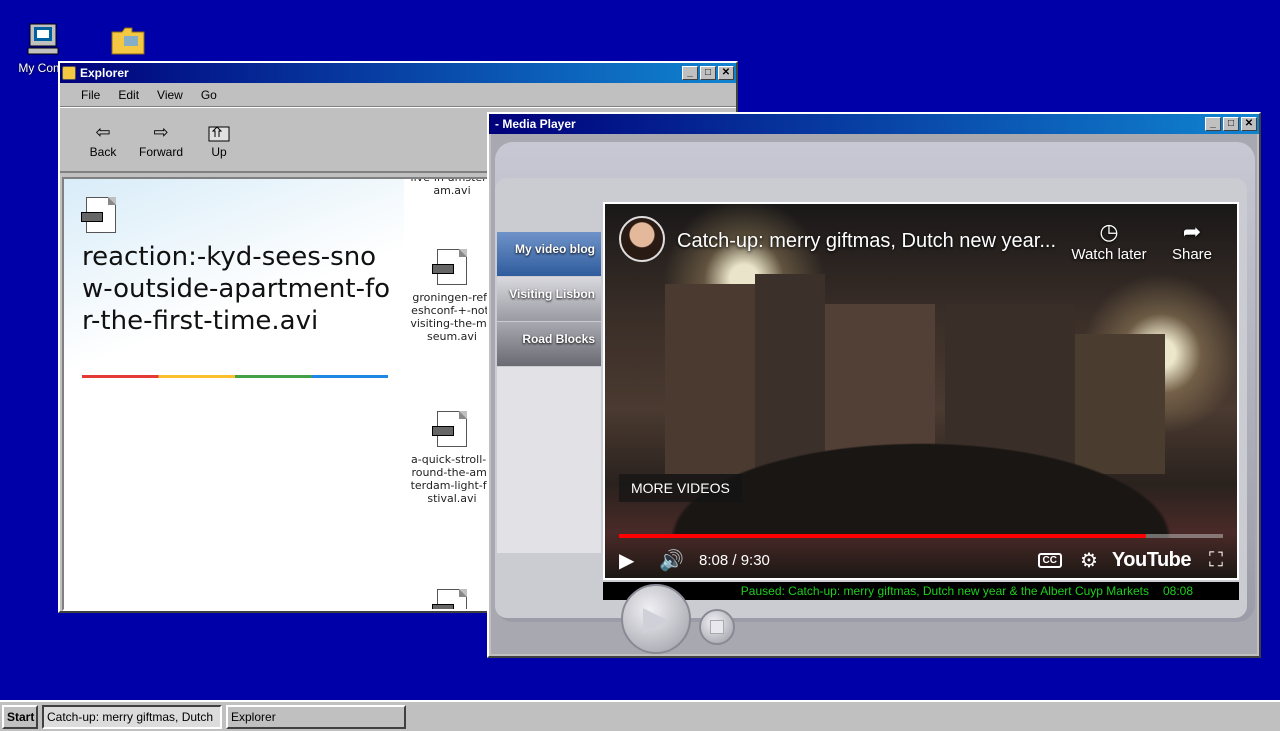 This screenshot has height=731, width=1280. I want to click on share-label: Share, so click(1192, 254).